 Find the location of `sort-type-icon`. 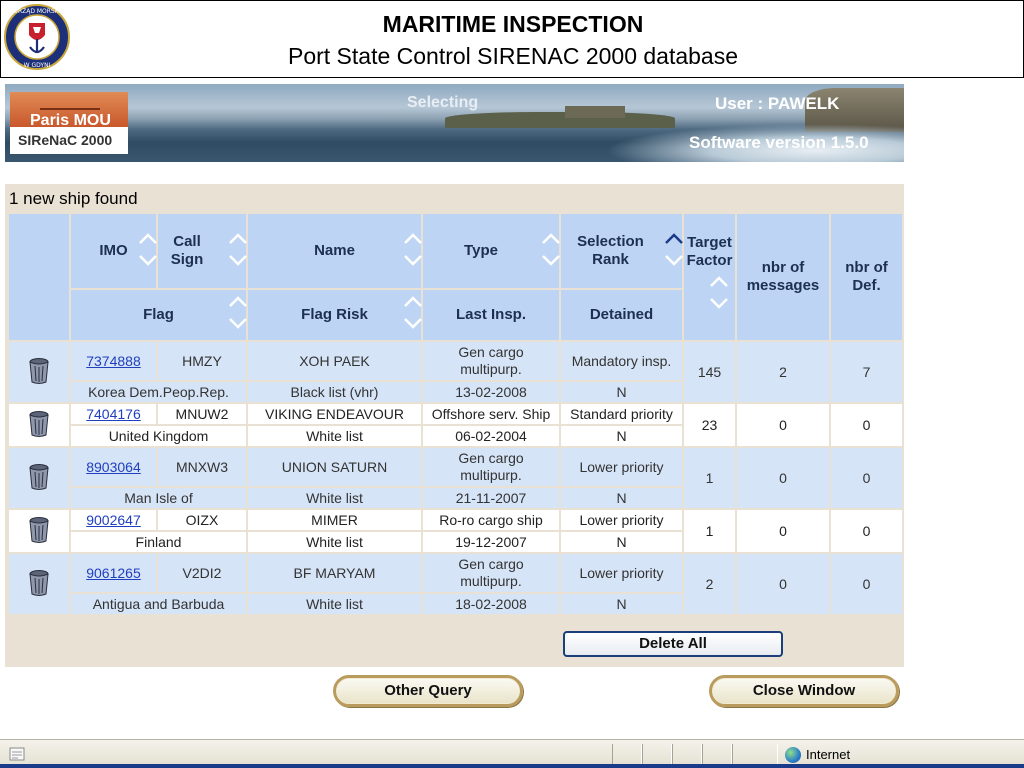

sort-type-icon is located at coordinates (546, 252).